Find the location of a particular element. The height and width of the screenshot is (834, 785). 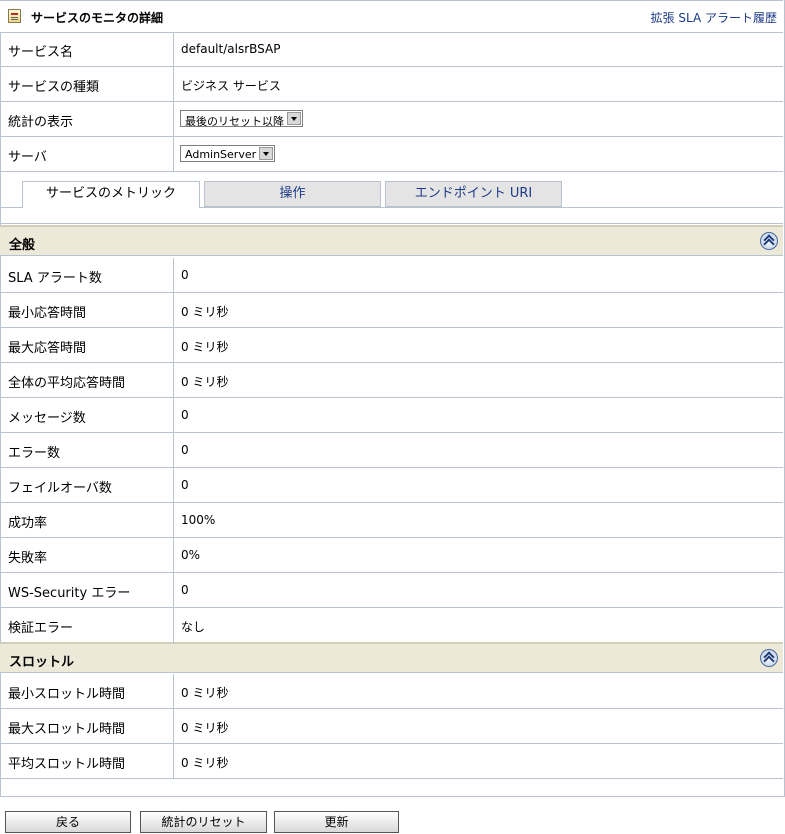

service-type-label: サービスの種類 is located at coordinates (54, 87).